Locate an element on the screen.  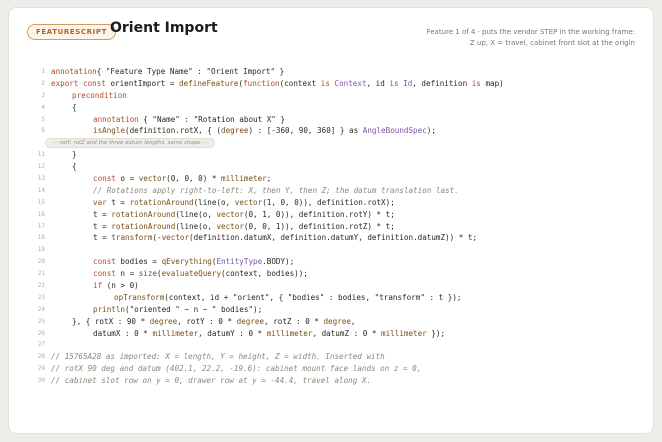
code-token: ; is located at coordinates (269, 179).